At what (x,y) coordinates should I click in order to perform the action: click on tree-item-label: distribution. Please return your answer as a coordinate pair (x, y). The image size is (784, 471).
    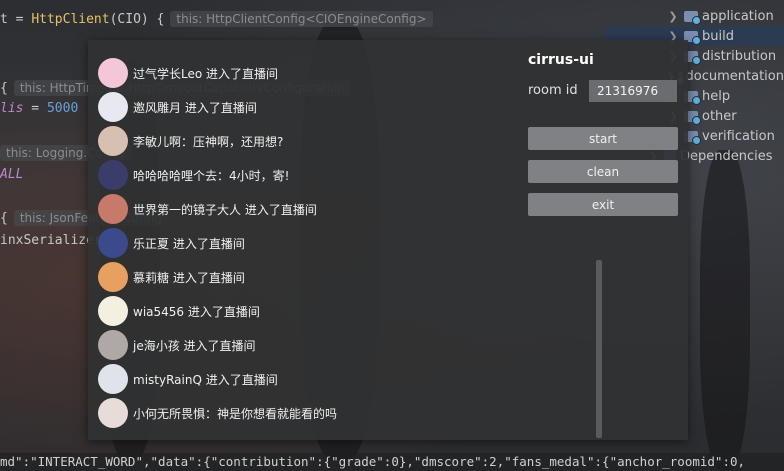
    Looking at the image, I should click on (739, 56).